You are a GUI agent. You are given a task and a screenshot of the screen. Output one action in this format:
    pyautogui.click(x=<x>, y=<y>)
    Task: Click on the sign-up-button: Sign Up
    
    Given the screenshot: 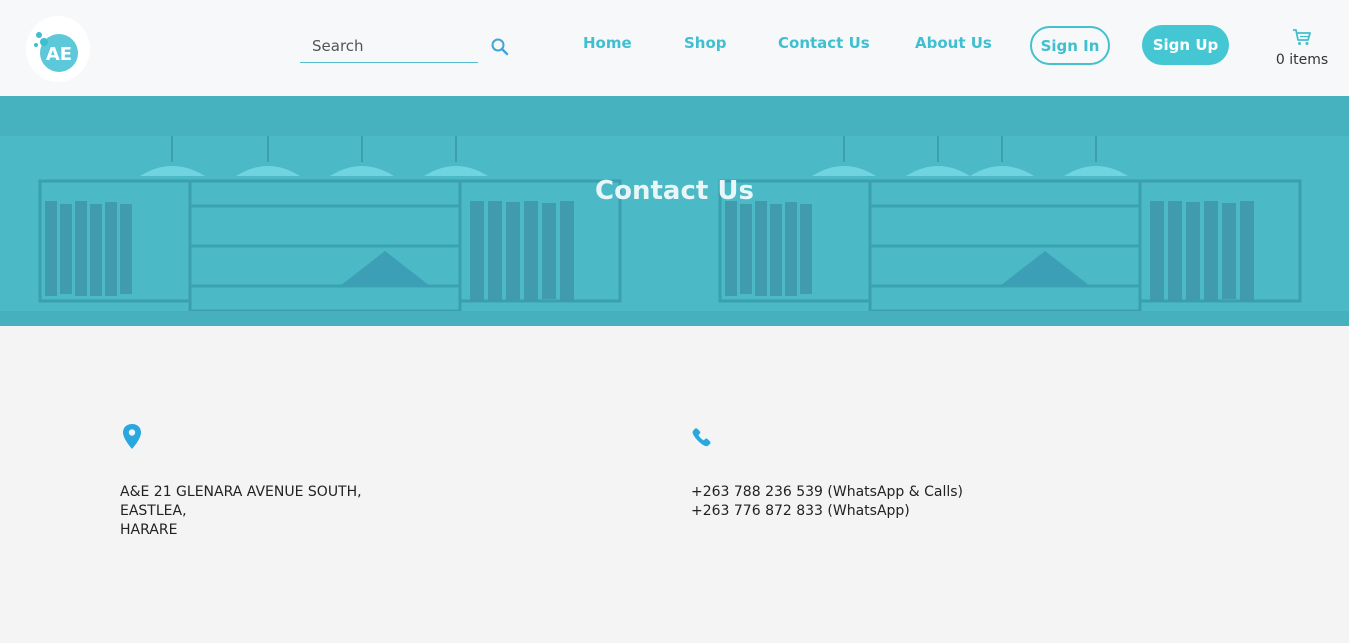 What is the action you would take?
    pyautogui.click(x=1185, y=45)
    